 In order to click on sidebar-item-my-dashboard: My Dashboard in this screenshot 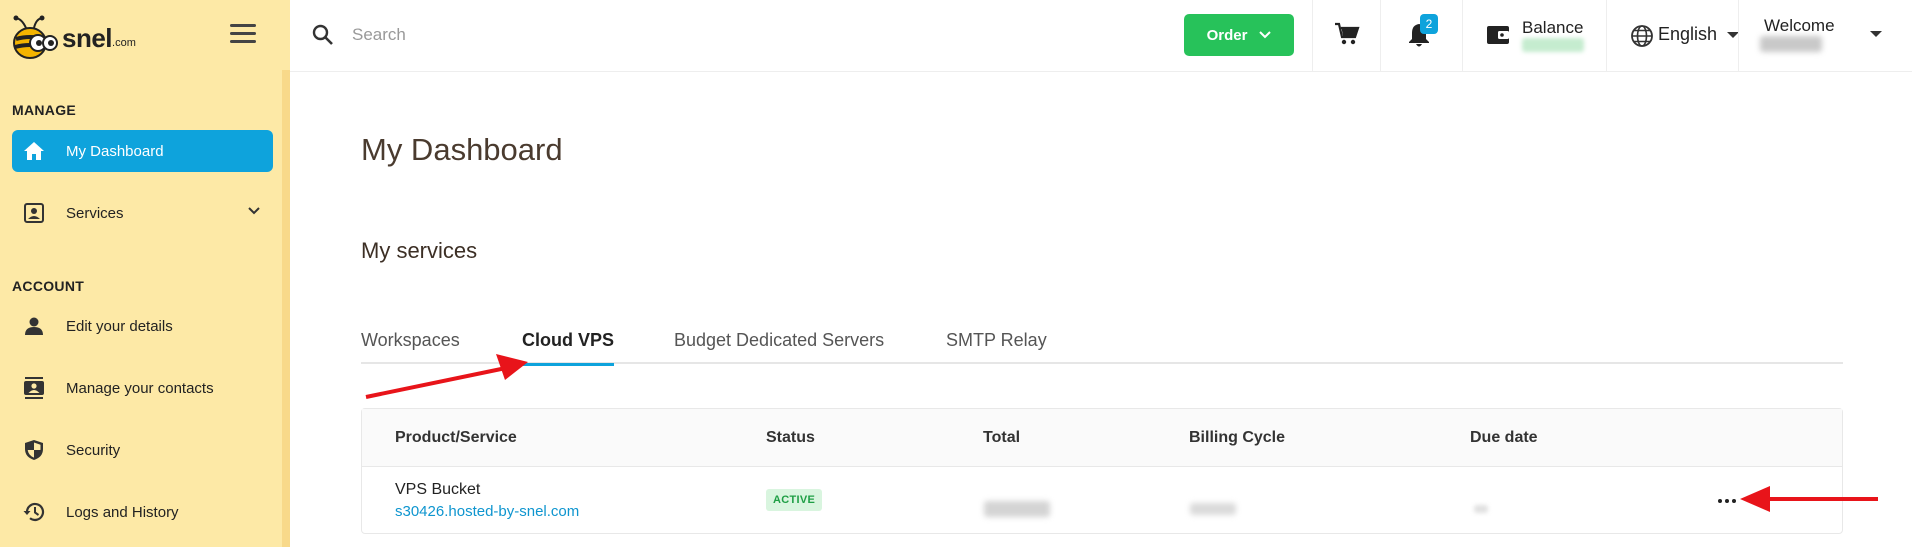, I will do `click(142, 151)`.